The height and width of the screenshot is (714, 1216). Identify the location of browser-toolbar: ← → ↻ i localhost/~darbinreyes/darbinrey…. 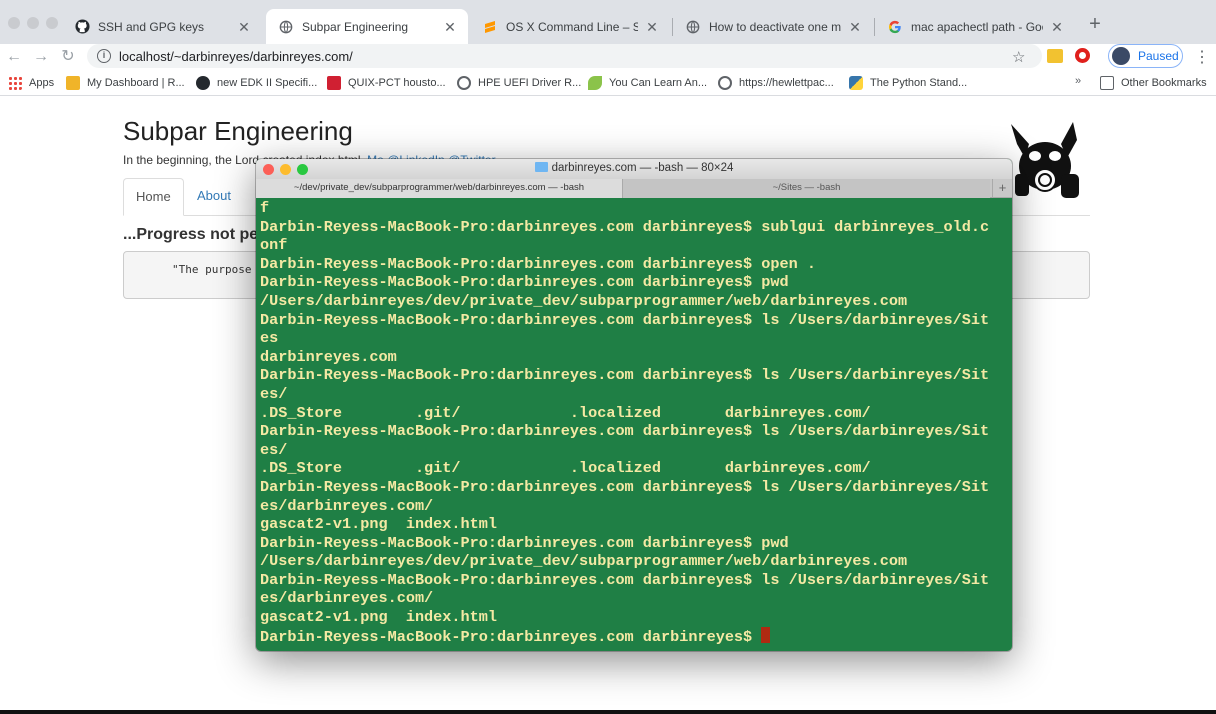
(608, 57).